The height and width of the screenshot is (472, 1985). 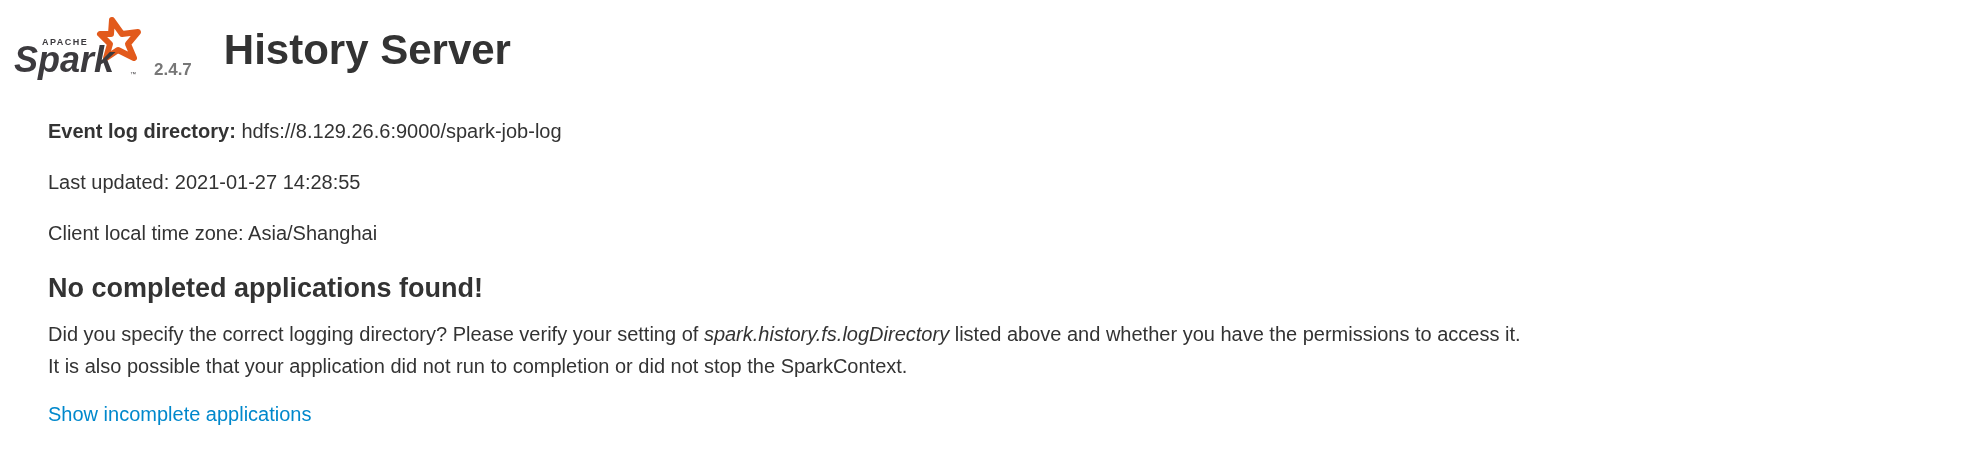 What do you see at coordinates (213, 233) in the screenshot?
I see `info-line: Client local time zone: Asia/Shanghai` at bounding box center [213, 233].